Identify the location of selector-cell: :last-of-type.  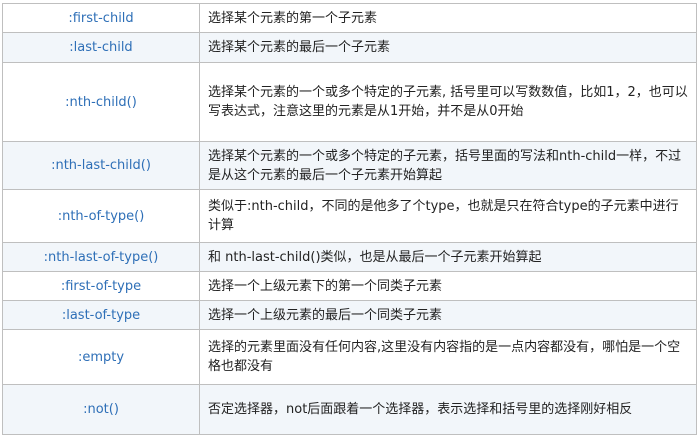
(101, 315).